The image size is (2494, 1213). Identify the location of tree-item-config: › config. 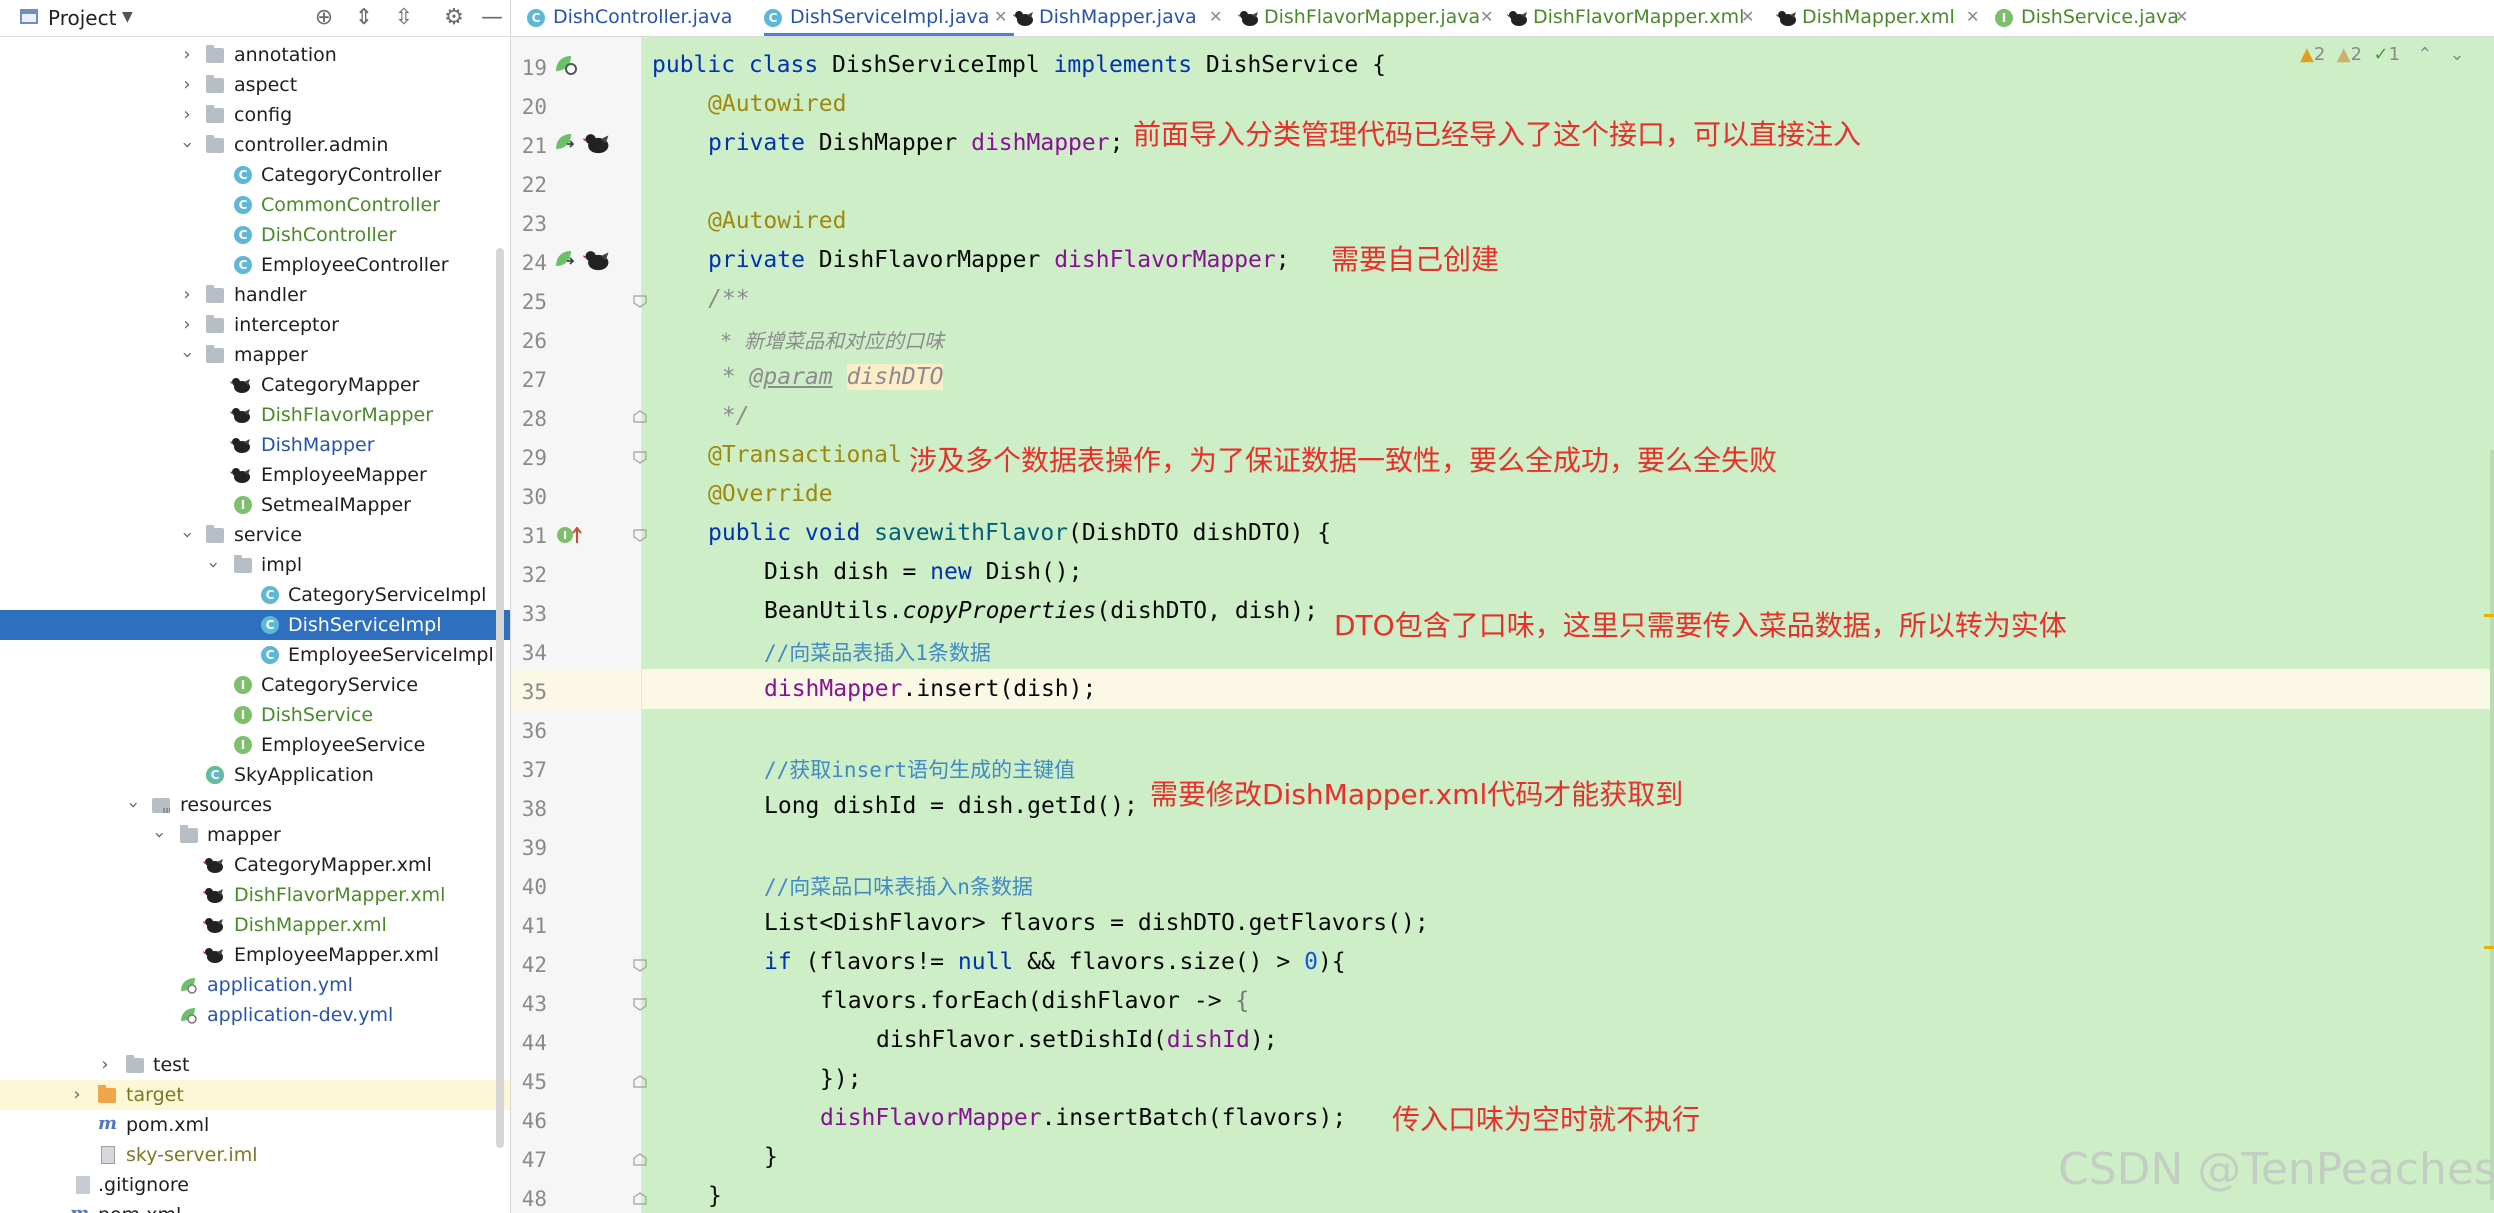
(255, 115).